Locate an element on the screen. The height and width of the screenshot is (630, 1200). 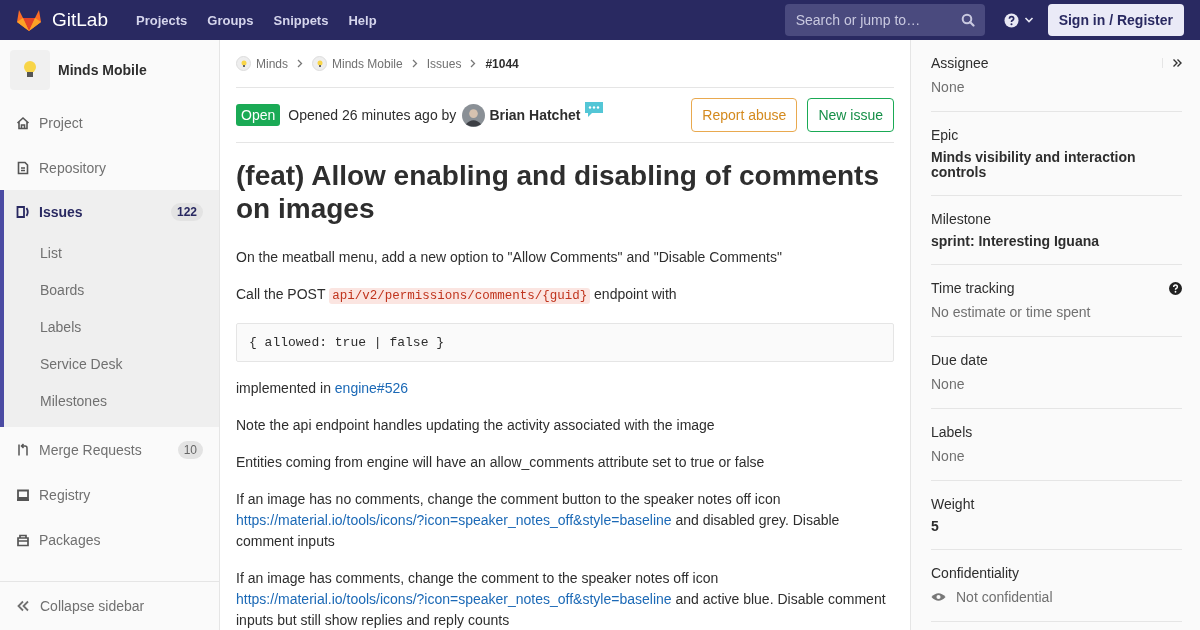
breadcrumb-link: Minds Mobile is located at coordinates (367, 63).